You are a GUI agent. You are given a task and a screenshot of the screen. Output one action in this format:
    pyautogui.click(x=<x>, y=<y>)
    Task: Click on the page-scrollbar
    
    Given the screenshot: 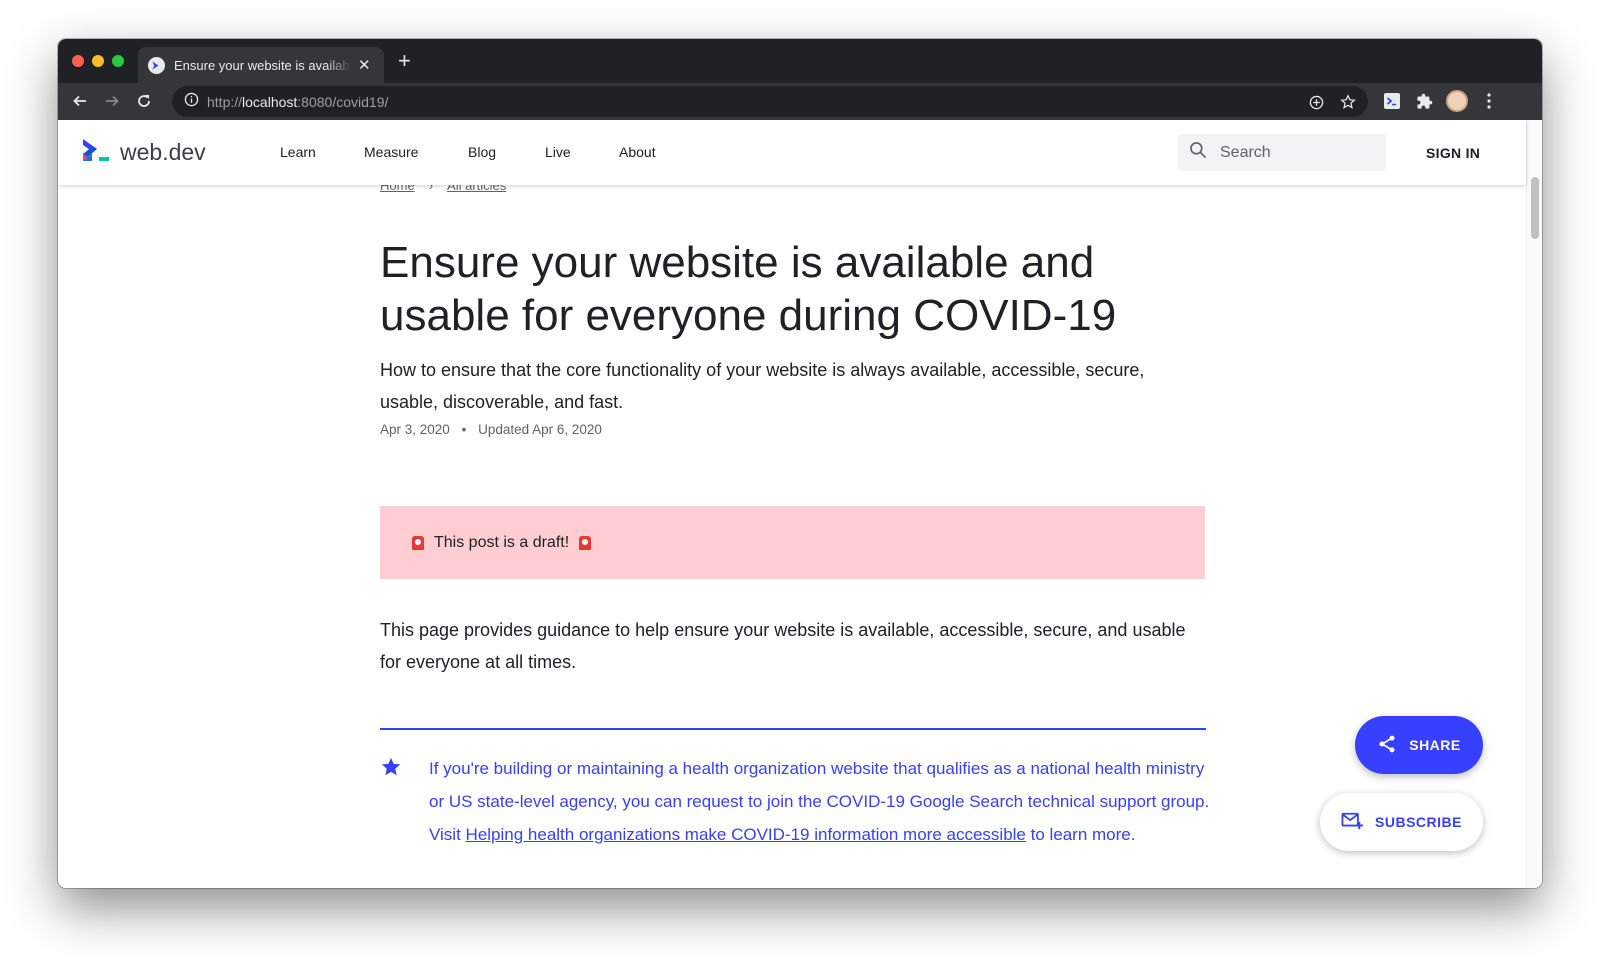 What is the action you would take?
    pyautogui.click(x=1534, y=504)
    